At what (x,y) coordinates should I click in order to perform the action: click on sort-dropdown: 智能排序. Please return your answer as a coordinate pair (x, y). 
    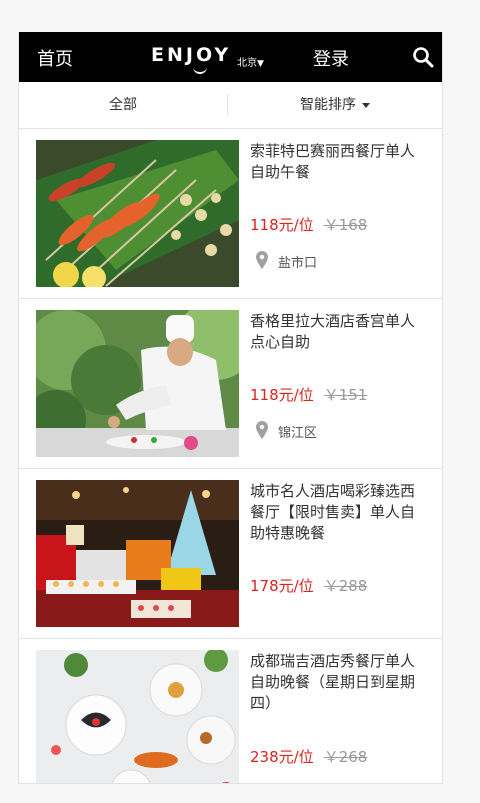
    Looking at the image, I should click on (335, 105).